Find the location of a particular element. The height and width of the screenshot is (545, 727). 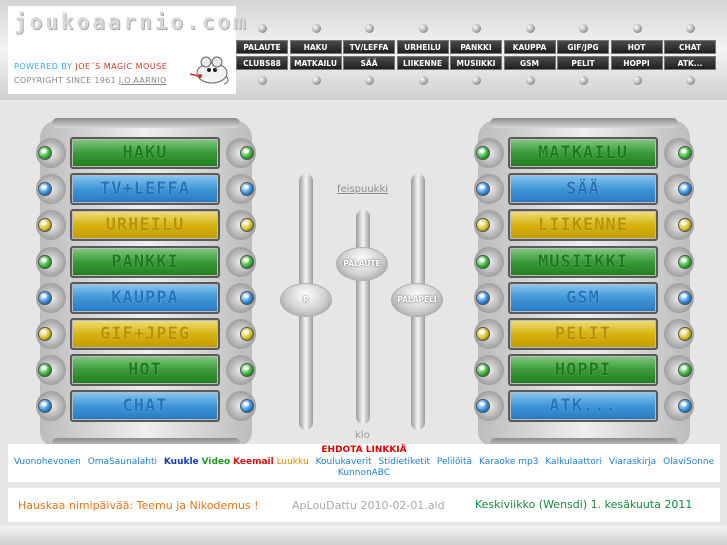

nav-button: URHEILU is located at coordinates (422, 47).